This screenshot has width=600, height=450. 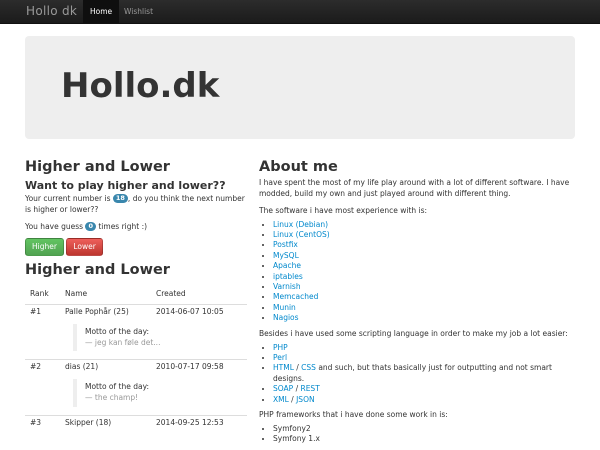 What do you see at coordinates (424, 439) in the screenshot?
I see `list-item: Symfony 1.x` at bounding box center [424, 439].